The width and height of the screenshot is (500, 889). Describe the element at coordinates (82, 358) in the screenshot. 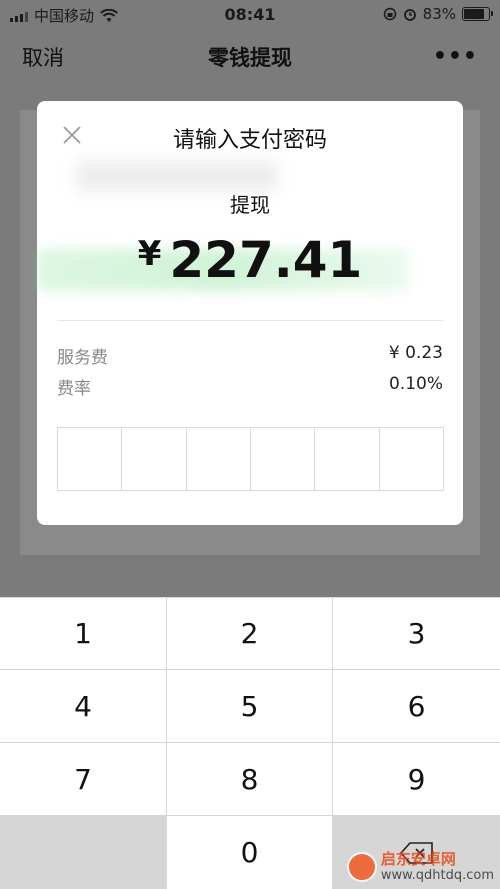

I see `fee-label: 服务费` at that location.